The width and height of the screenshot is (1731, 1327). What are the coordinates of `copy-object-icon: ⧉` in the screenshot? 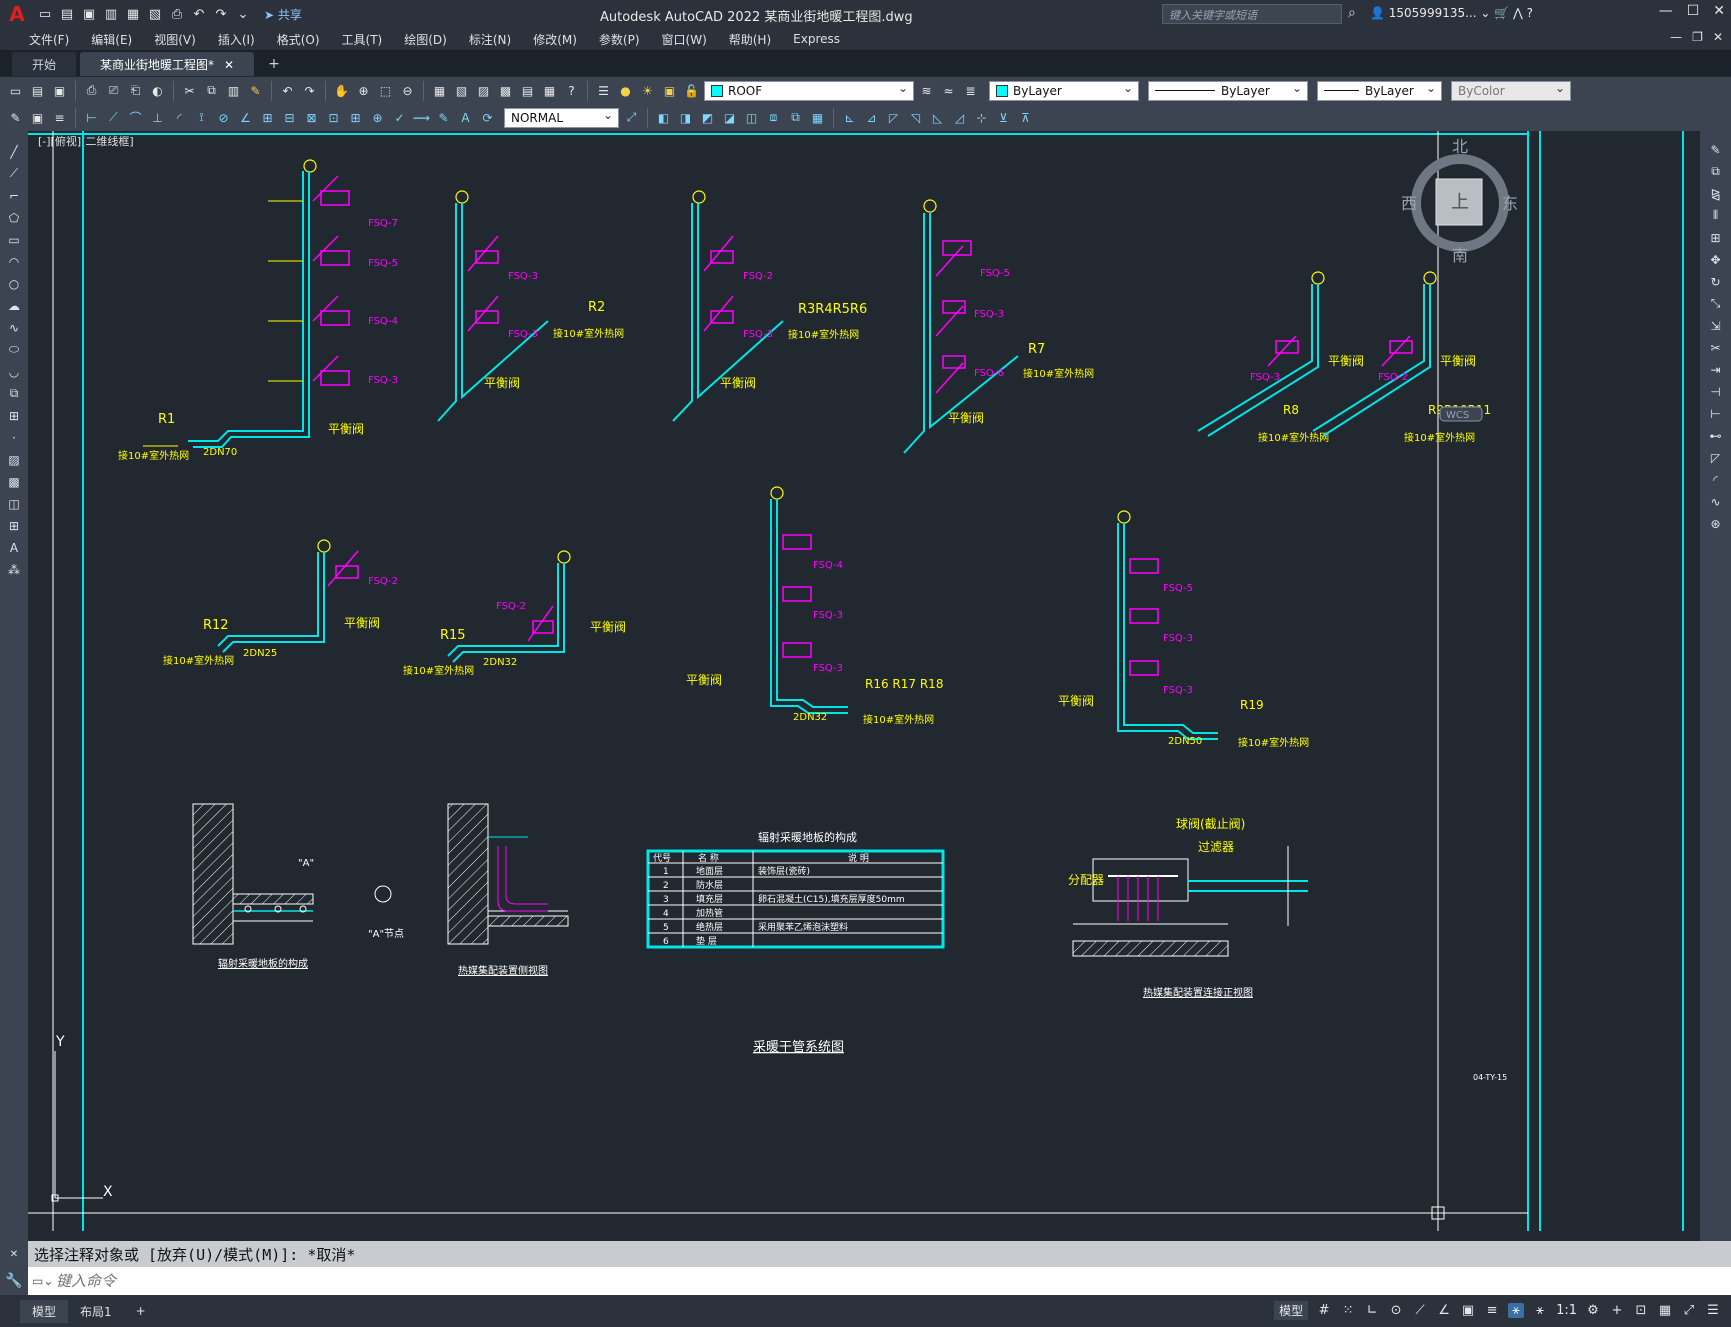 It's located at (1716, 171).